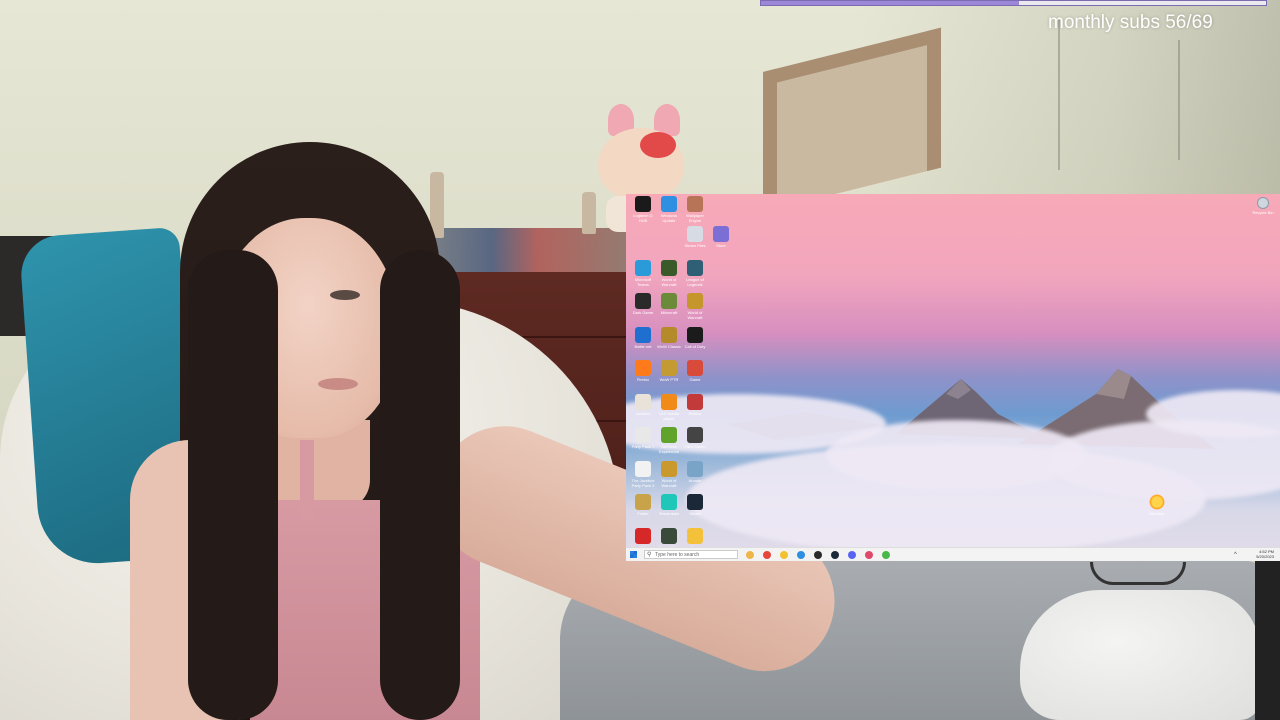  I want to click on bottle, so click(589, 213).